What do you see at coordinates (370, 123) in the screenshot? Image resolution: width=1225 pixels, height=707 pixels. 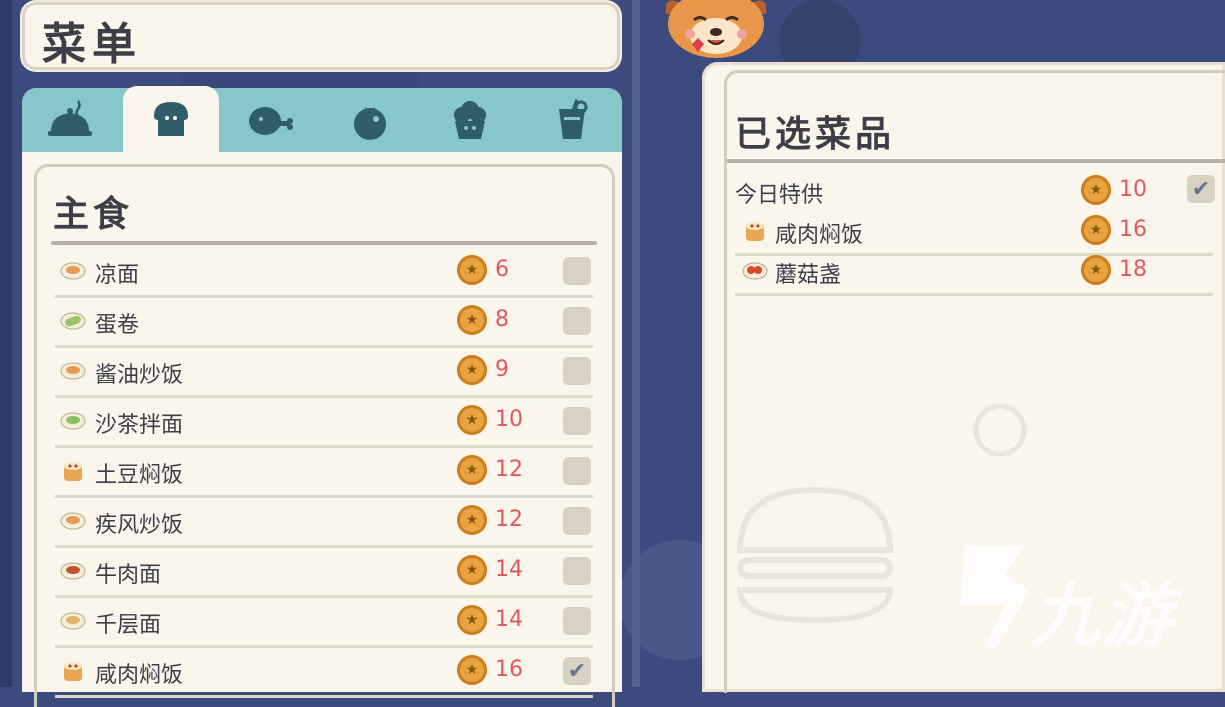 I see `tomato-icon` at bounding box center [370, 123].